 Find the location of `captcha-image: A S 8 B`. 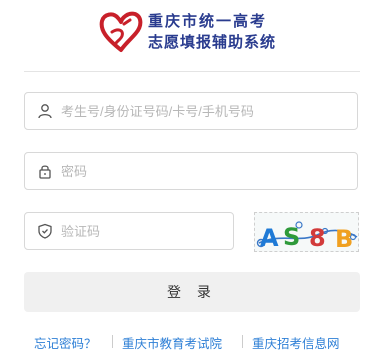

captcha-image: A S 8 B is located at coordinates (306, 232).